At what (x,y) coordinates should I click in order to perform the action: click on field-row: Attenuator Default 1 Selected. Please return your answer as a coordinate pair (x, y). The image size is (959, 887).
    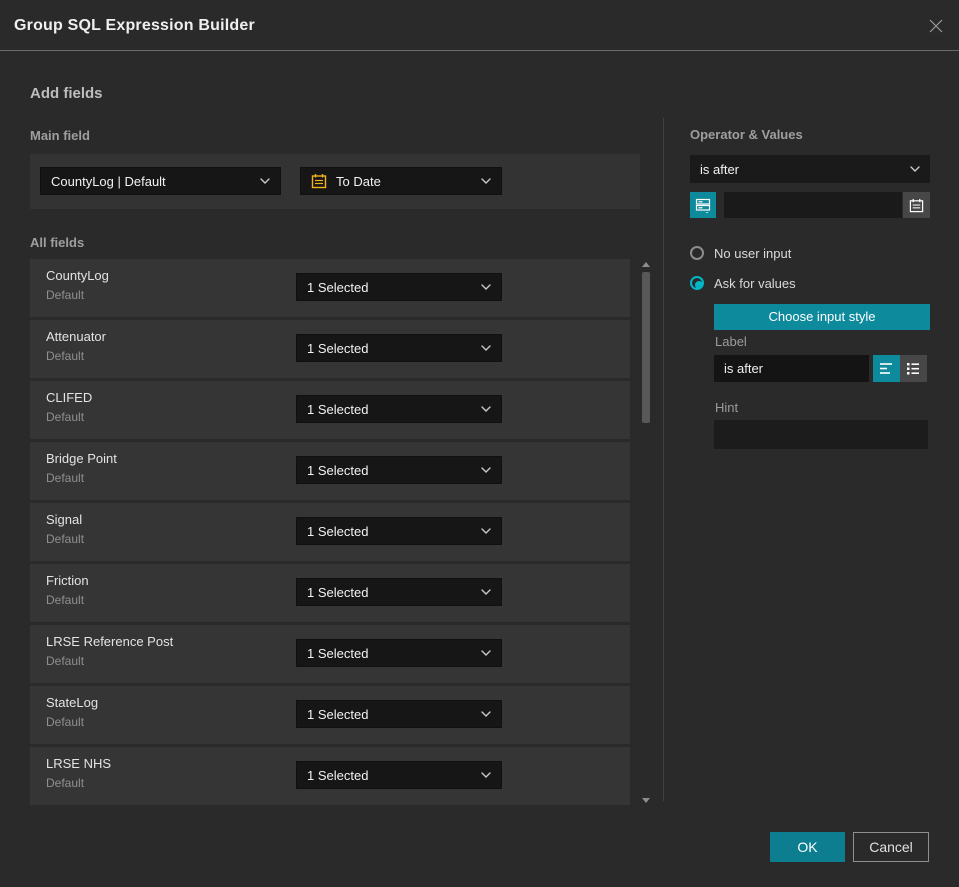
    Looking at the image, I should click on (330, 349).